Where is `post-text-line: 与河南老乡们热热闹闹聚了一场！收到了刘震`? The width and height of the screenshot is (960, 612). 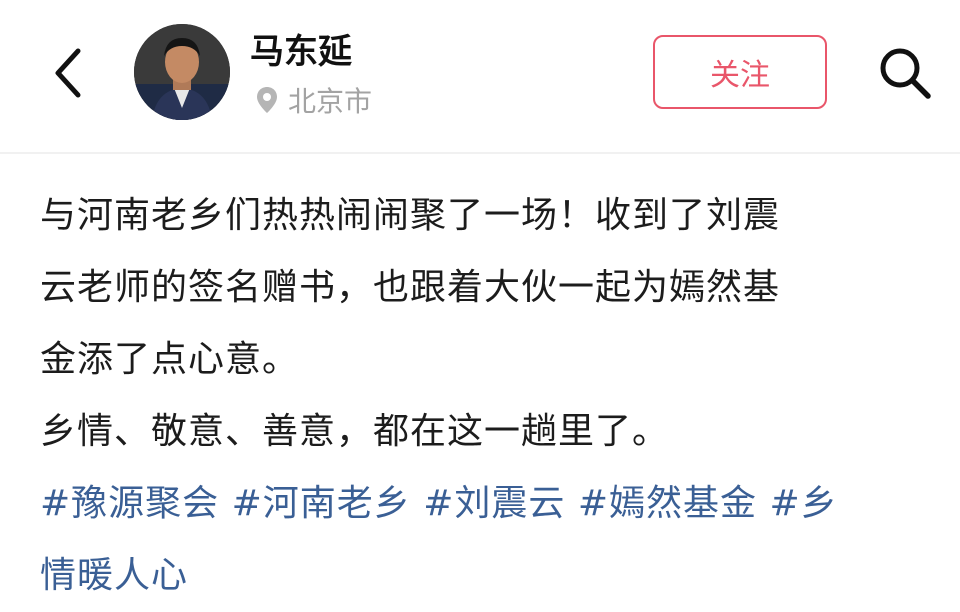
post-text-line: 与河南老乡们热热闹闹聚了一场！收到了刘震 is located at coordinates (410, 215).